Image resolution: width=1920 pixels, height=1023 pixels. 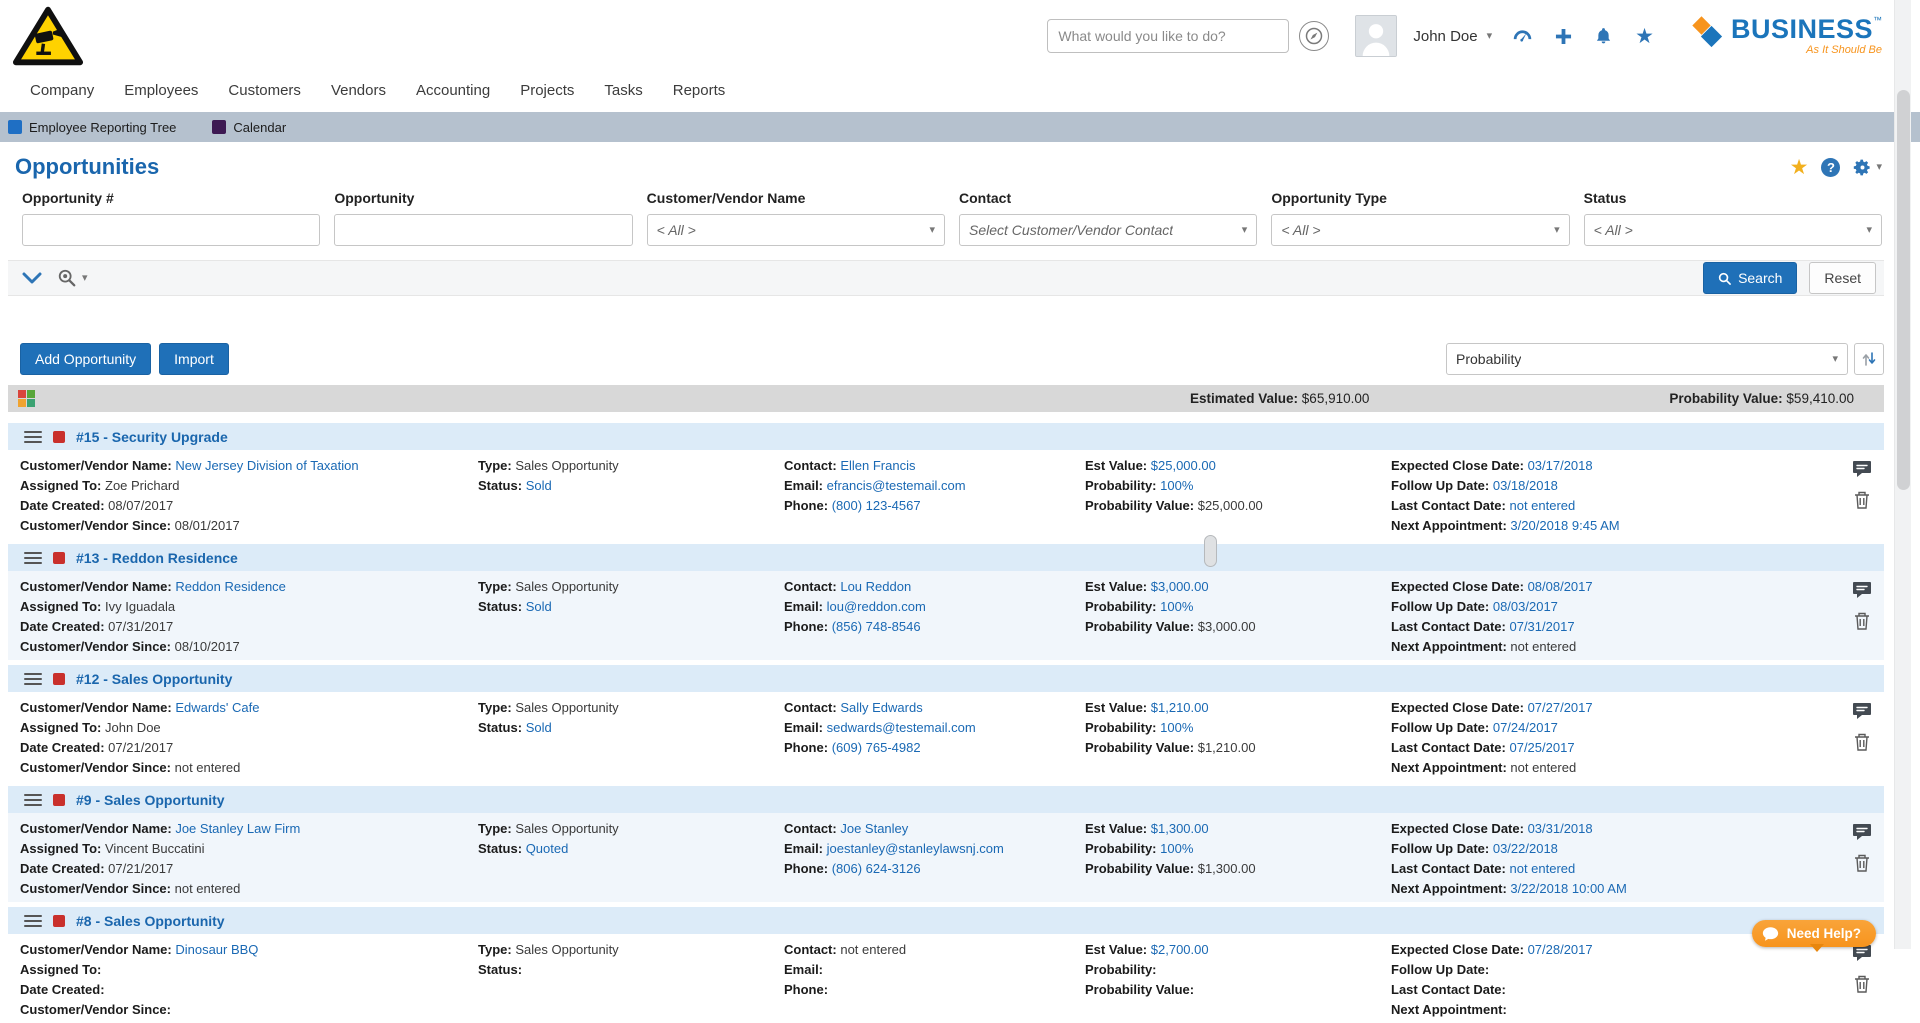 What do you see at coordinates (217, 707) in the screenshot?
I see `customer-vendor-name-link: Edwards' Cafe` at bounding box center [217, 707].